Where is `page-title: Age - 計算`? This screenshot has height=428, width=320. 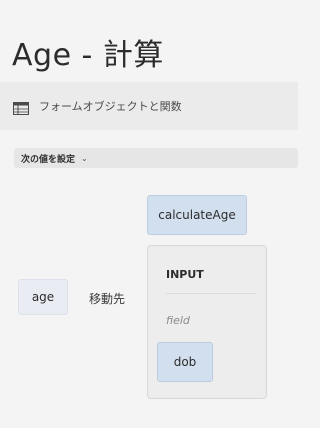
page-title: Age - 計算 is located at coordinates (88, 55).